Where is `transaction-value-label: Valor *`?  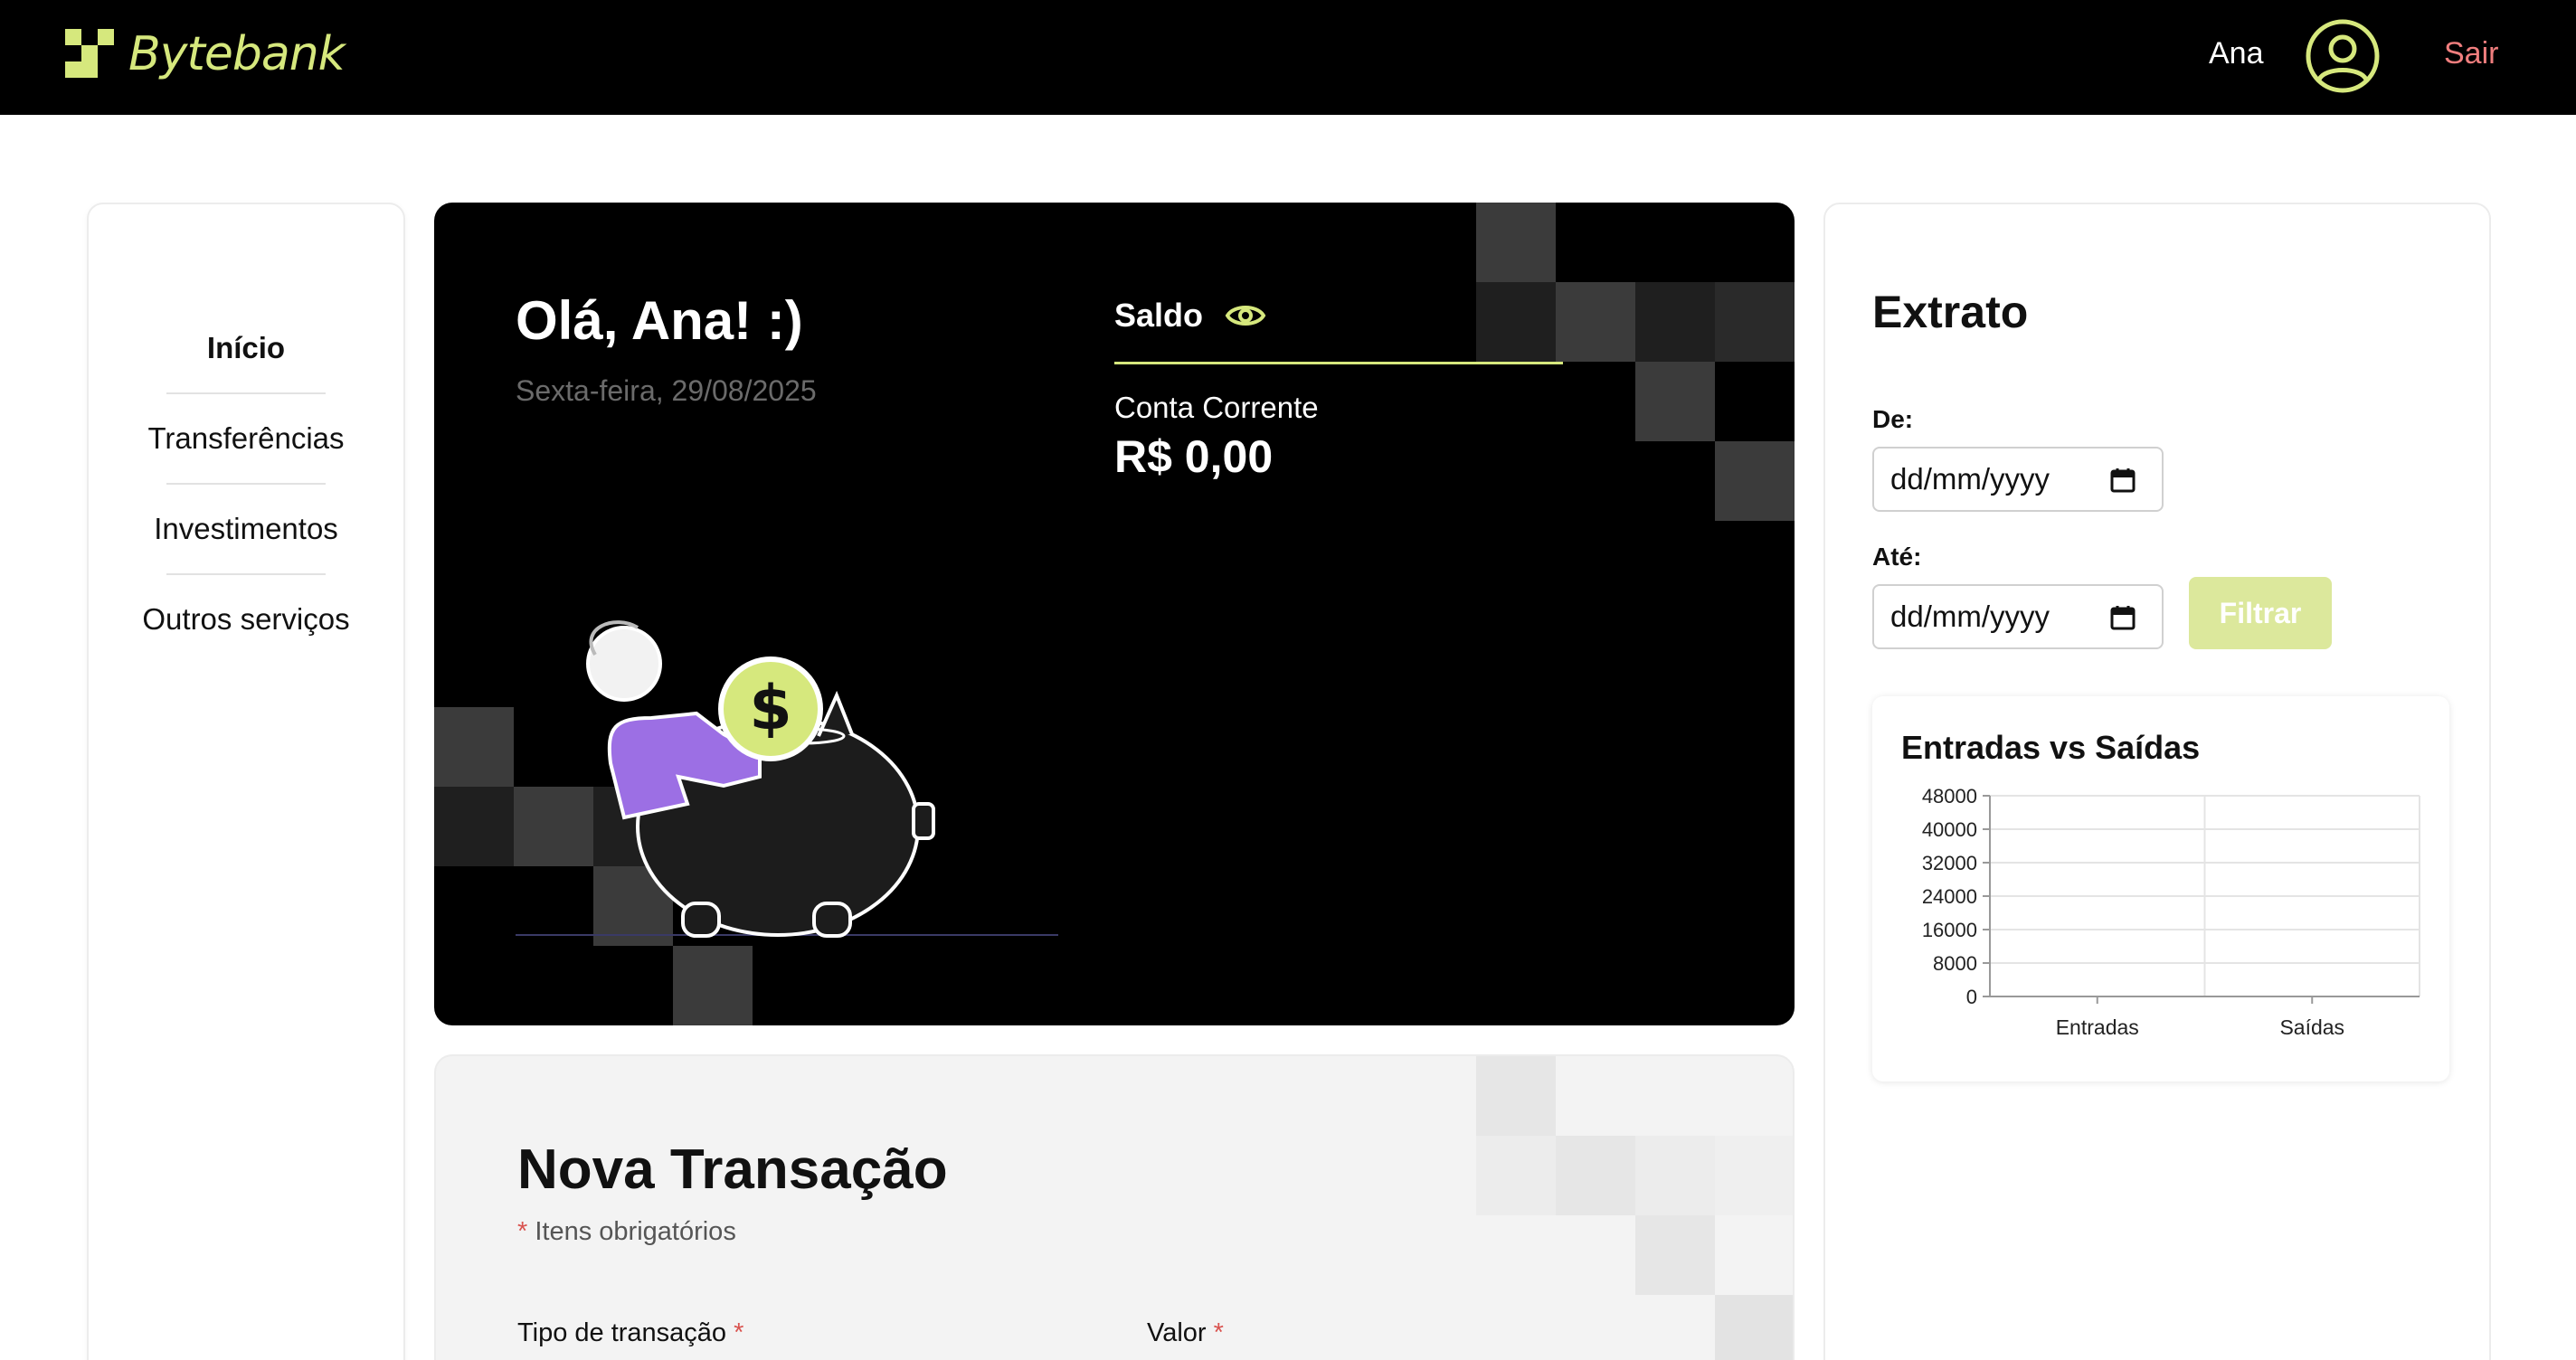
transaction-value-label: Valor * is located at coordinates (1185, 1333).